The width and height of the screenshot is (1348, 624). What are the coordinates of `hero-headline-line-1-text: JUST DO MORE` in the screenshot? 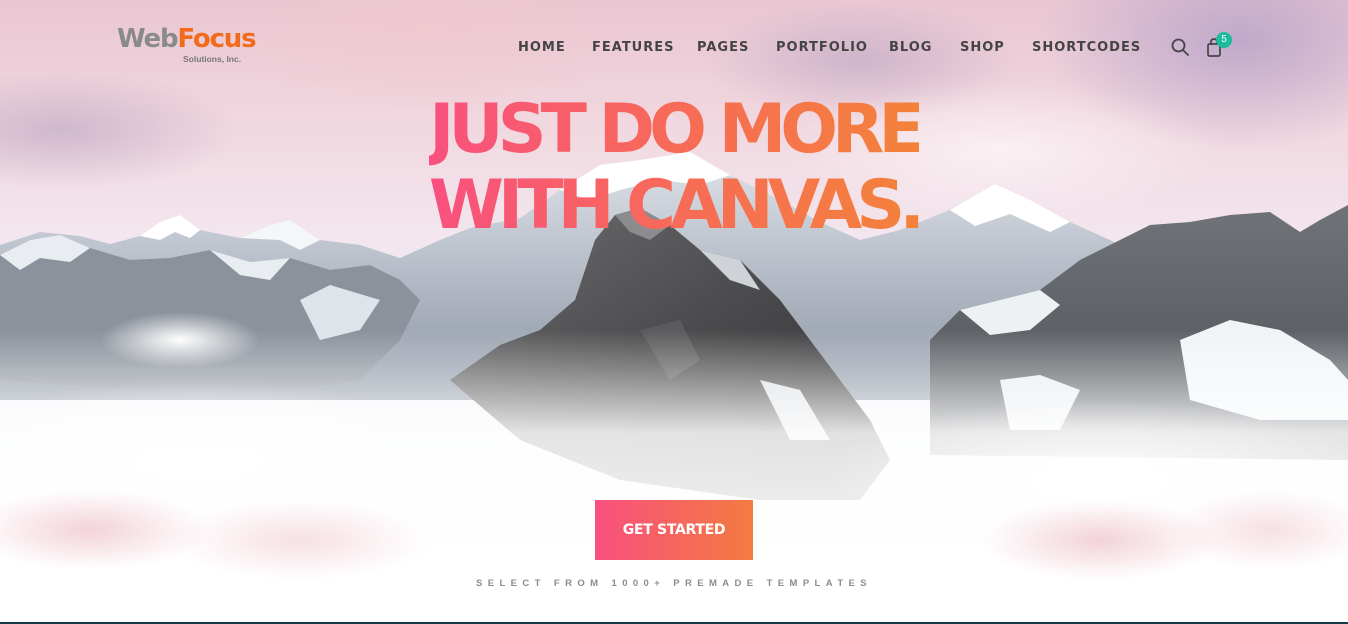 It's located at (677, 129).